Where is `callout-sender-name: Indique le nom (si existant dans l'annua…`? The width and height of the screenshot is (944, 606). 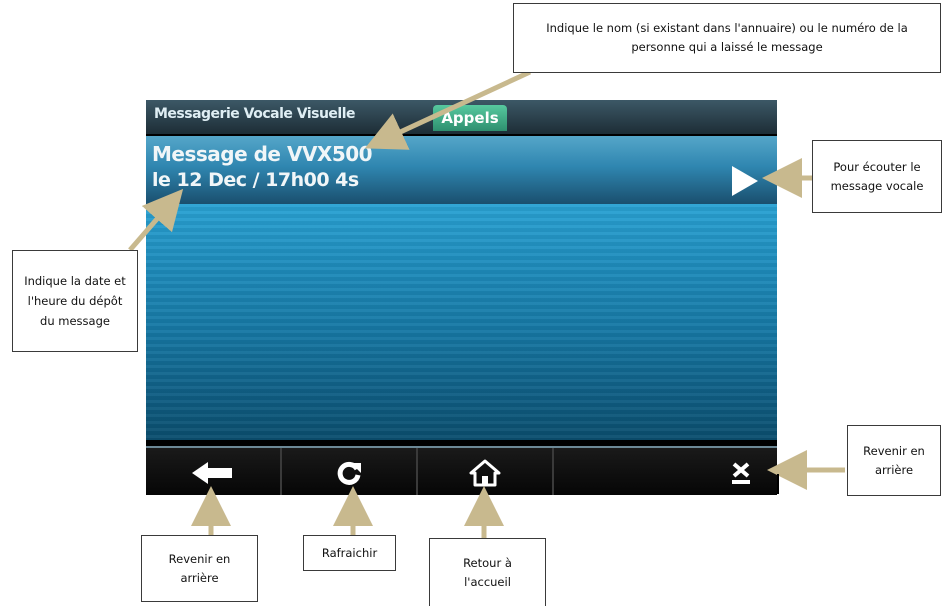 callout-sender-name: Indique le nom (si existant dans l'annua… is located at coordinates (727, 38).